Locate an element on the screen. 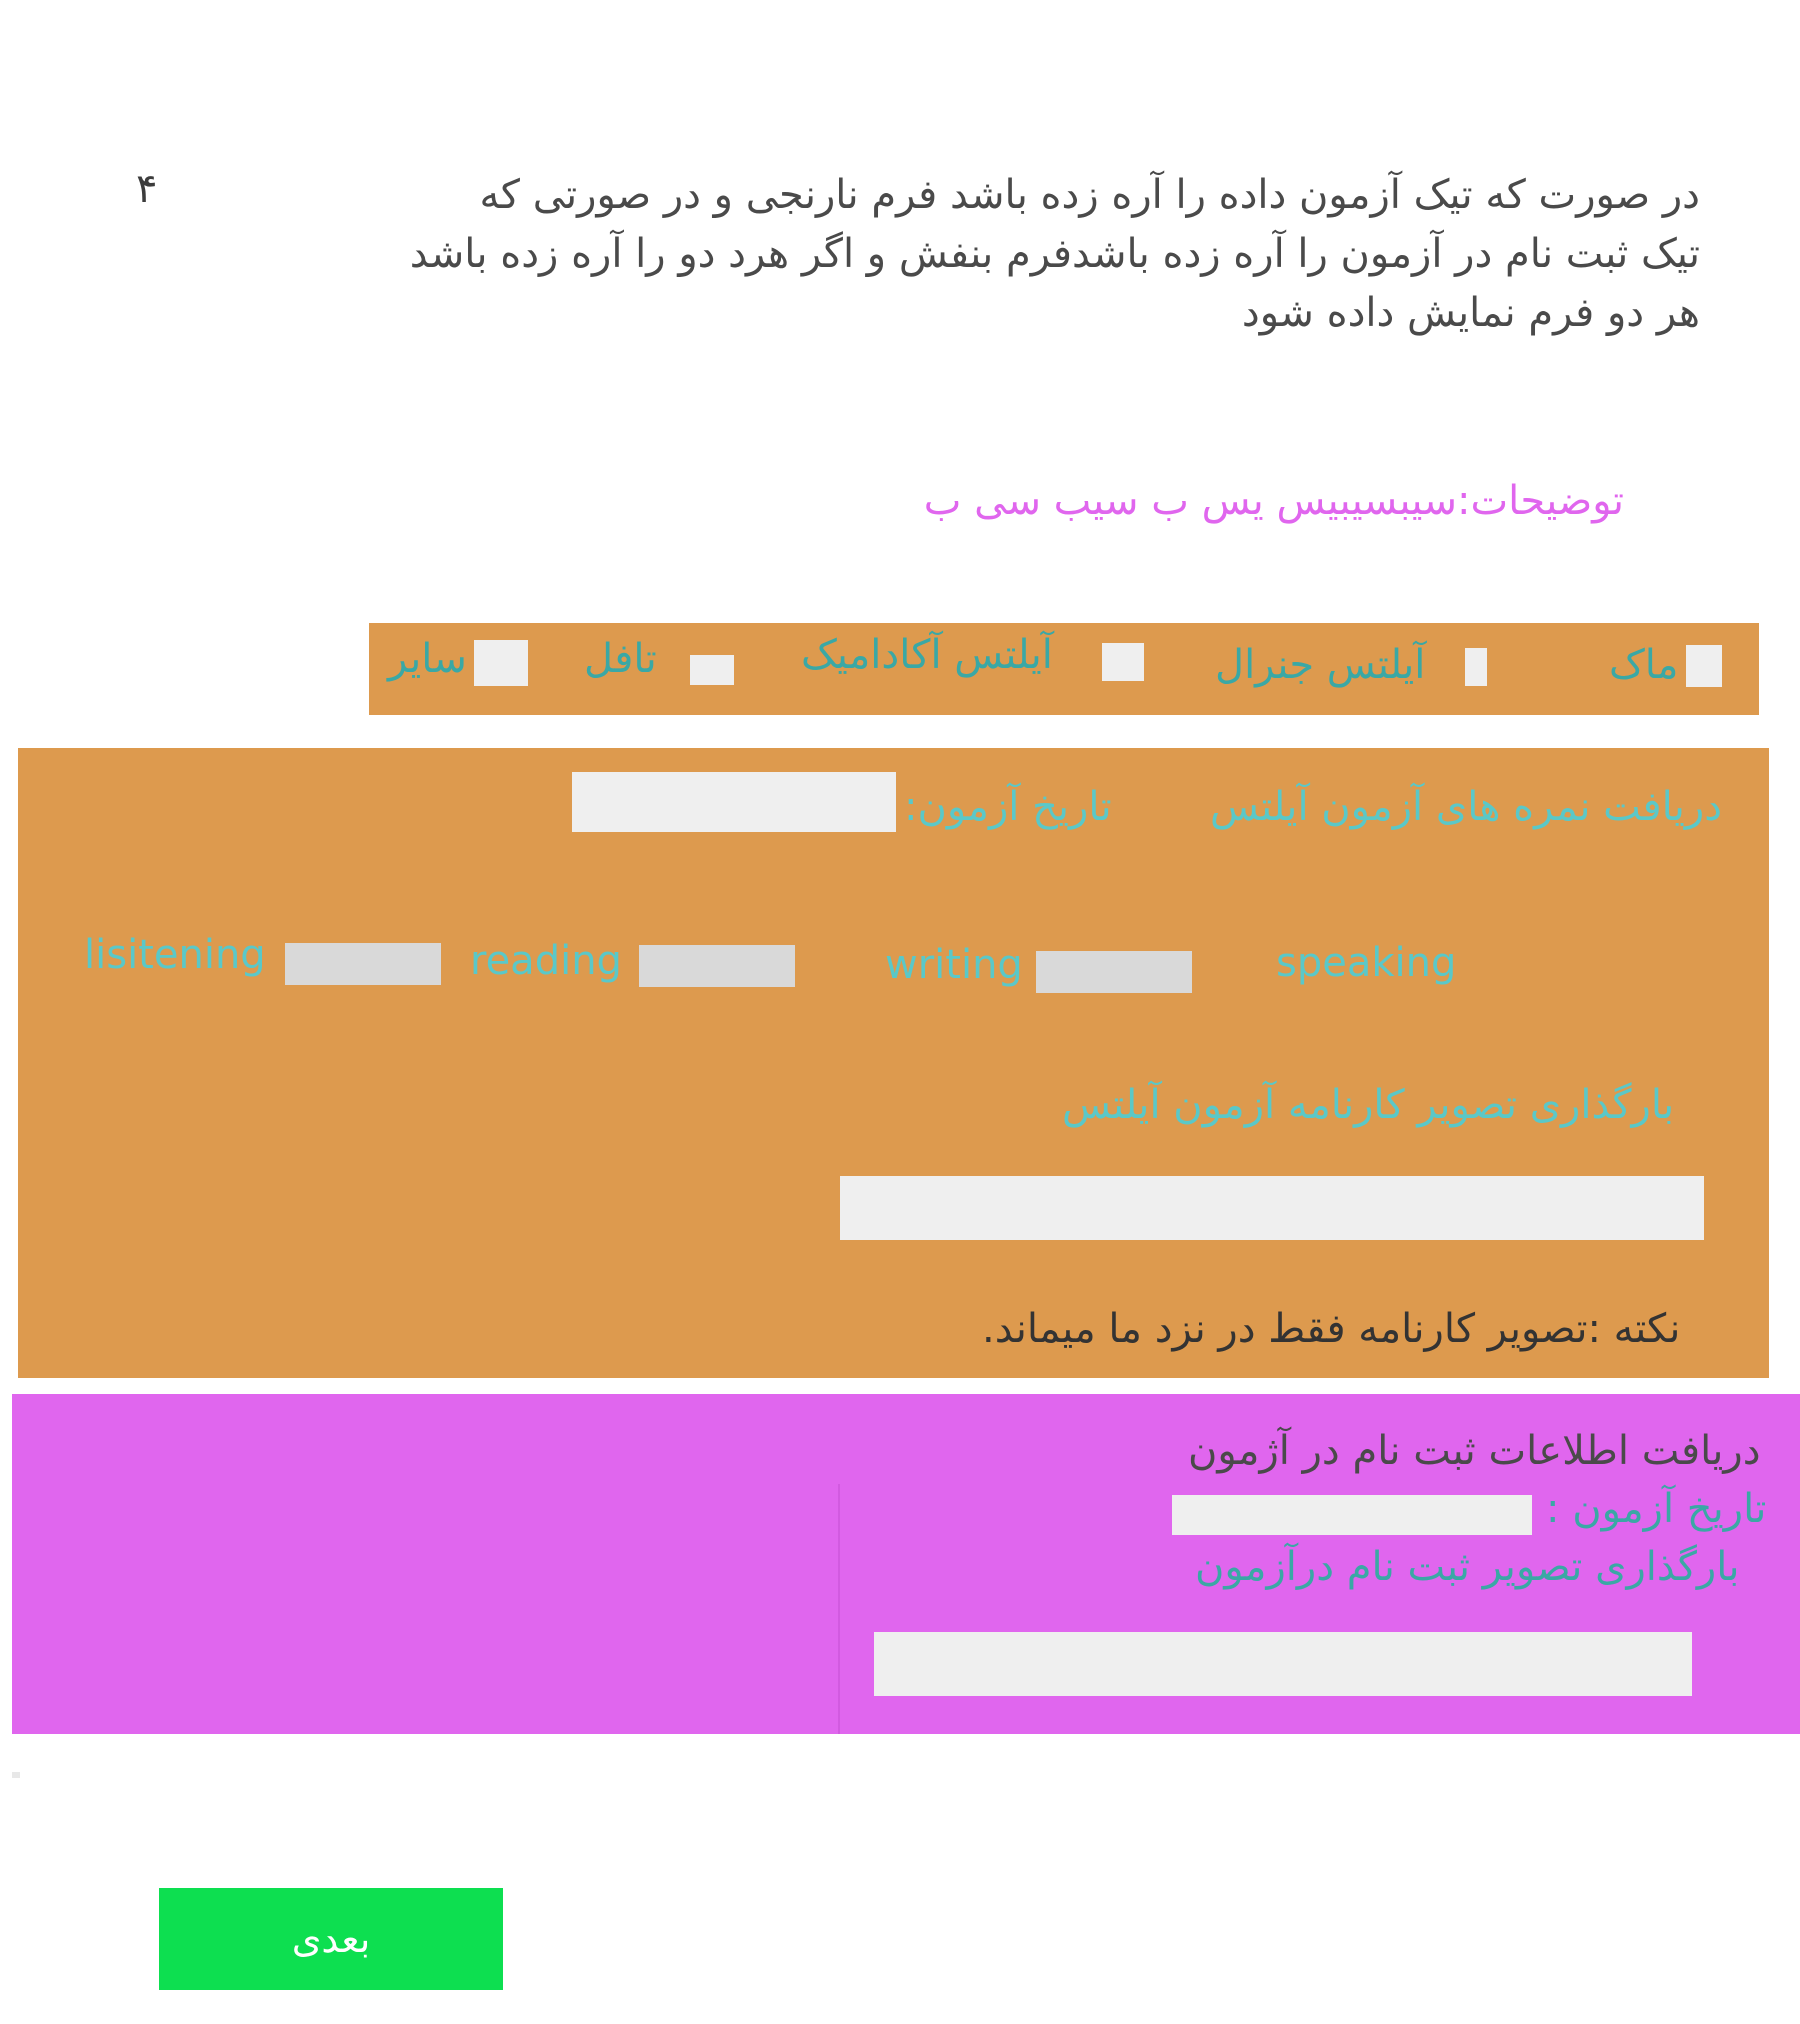 This screenshot has height=2024, width=1800. registration-exam-date-input is located at coordinates (1352, 1515).